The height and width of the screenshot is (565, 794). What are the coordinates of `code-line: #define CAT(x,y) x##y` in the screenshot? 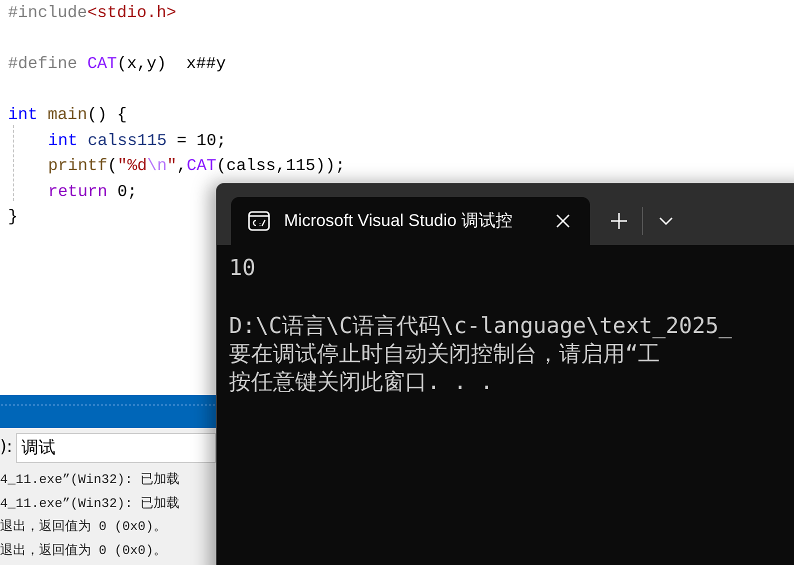 It's located at (117, 64).